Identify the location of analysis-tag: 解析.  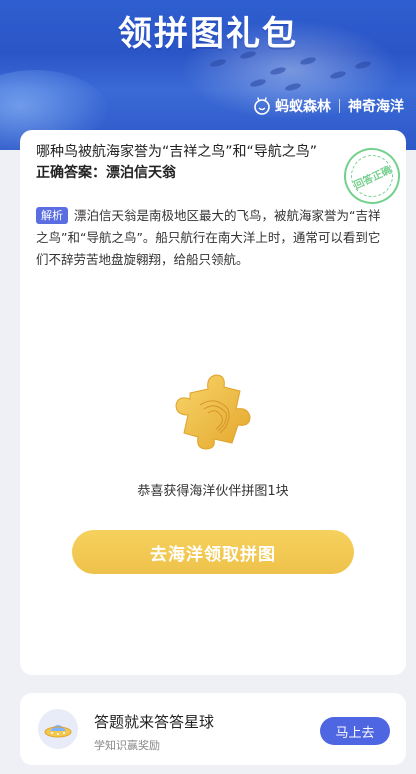
(52, 215).